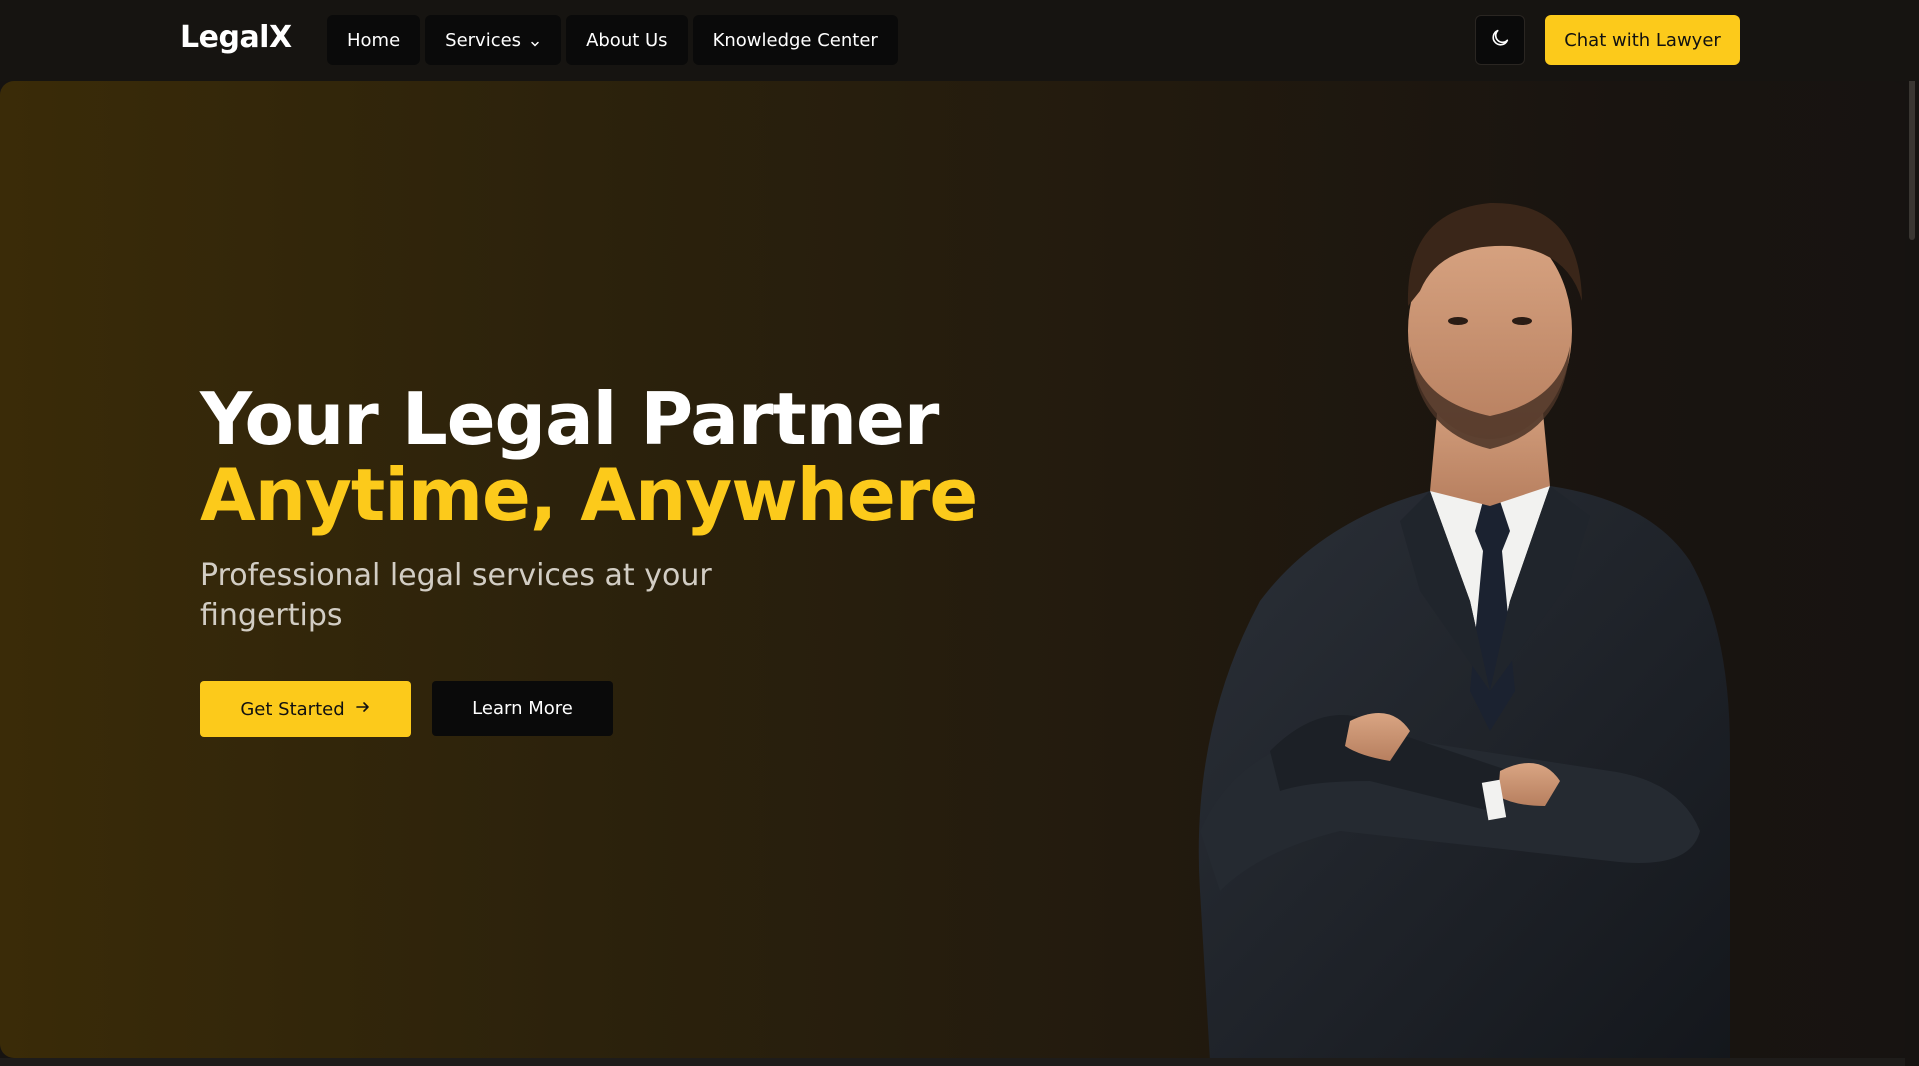 Image resolution: width=1919 pixels, height=1066 pixels. I want to click on main-nav: Home Services About Us Knowledge Center, so click(612, 40).